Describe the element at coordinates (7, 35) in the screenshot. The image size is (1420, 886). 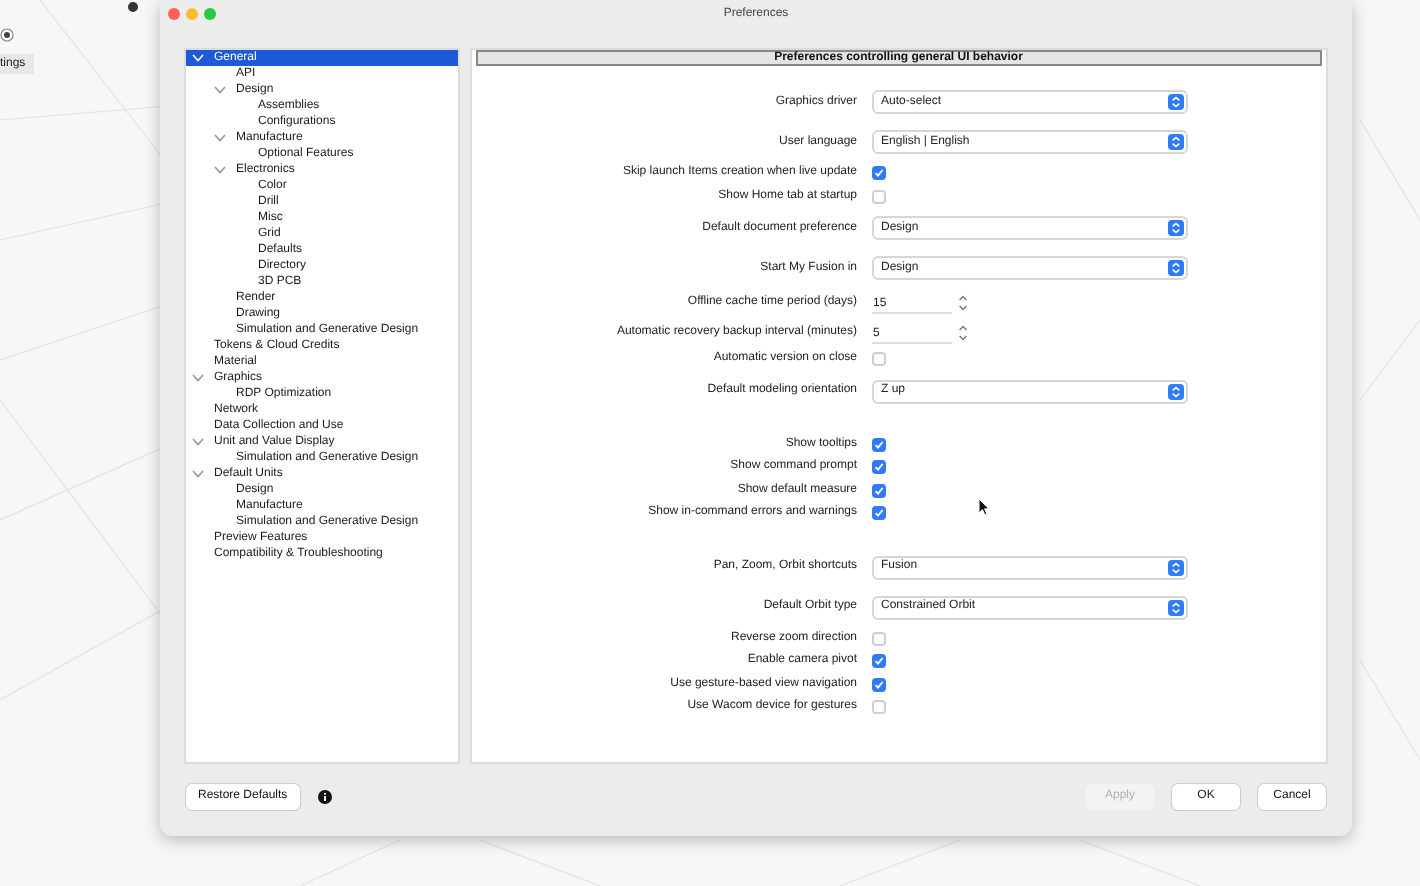
I see `radio-icon` at that location.